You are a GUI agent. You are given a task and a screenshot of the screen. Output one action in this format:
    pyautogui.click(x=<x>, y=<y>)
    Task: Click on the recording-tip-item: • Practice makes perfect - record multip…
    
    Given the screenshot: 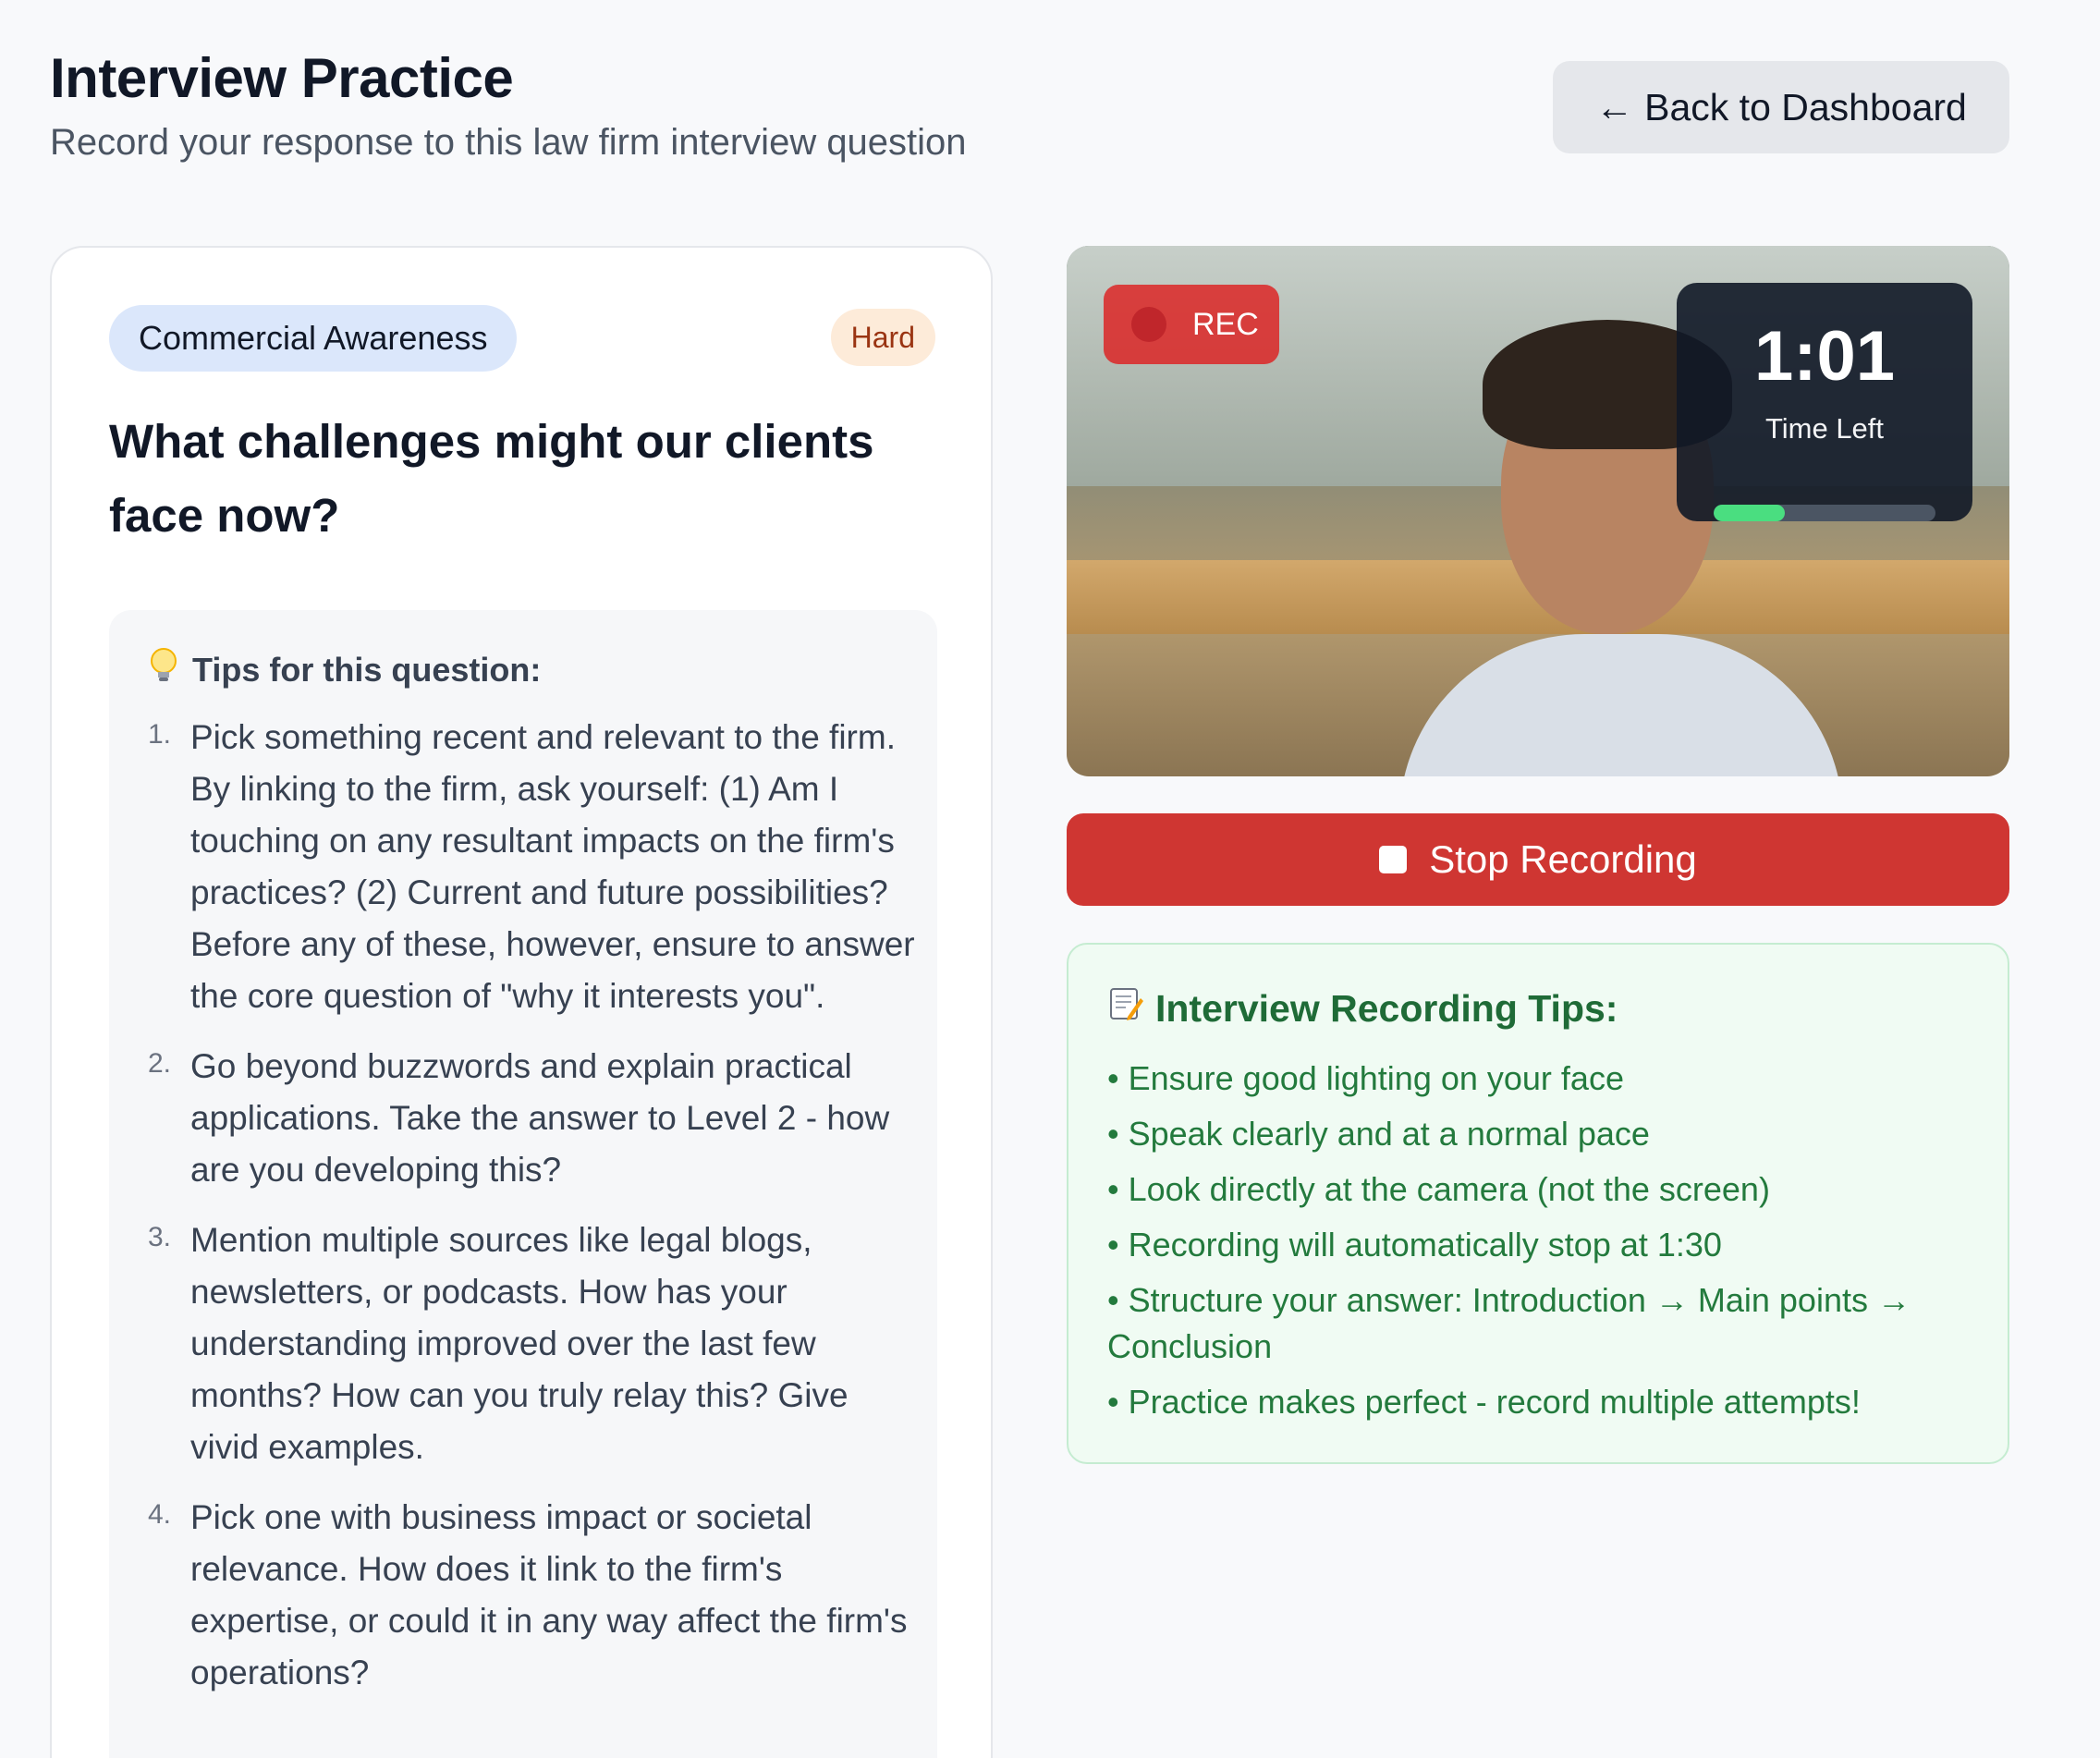 What is the action you would take?
    pyautogui.click(x=1484, y=1402)
    